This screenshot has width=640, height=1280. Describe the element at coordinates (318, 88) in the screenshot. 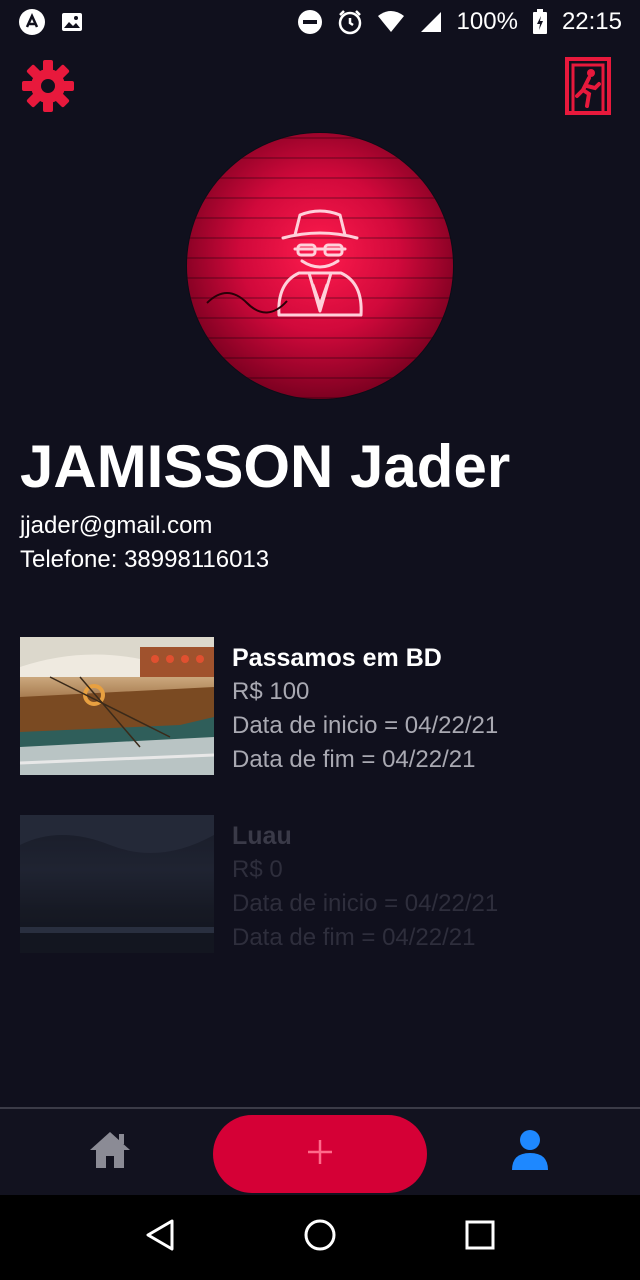

I see `top-actions` at that location.